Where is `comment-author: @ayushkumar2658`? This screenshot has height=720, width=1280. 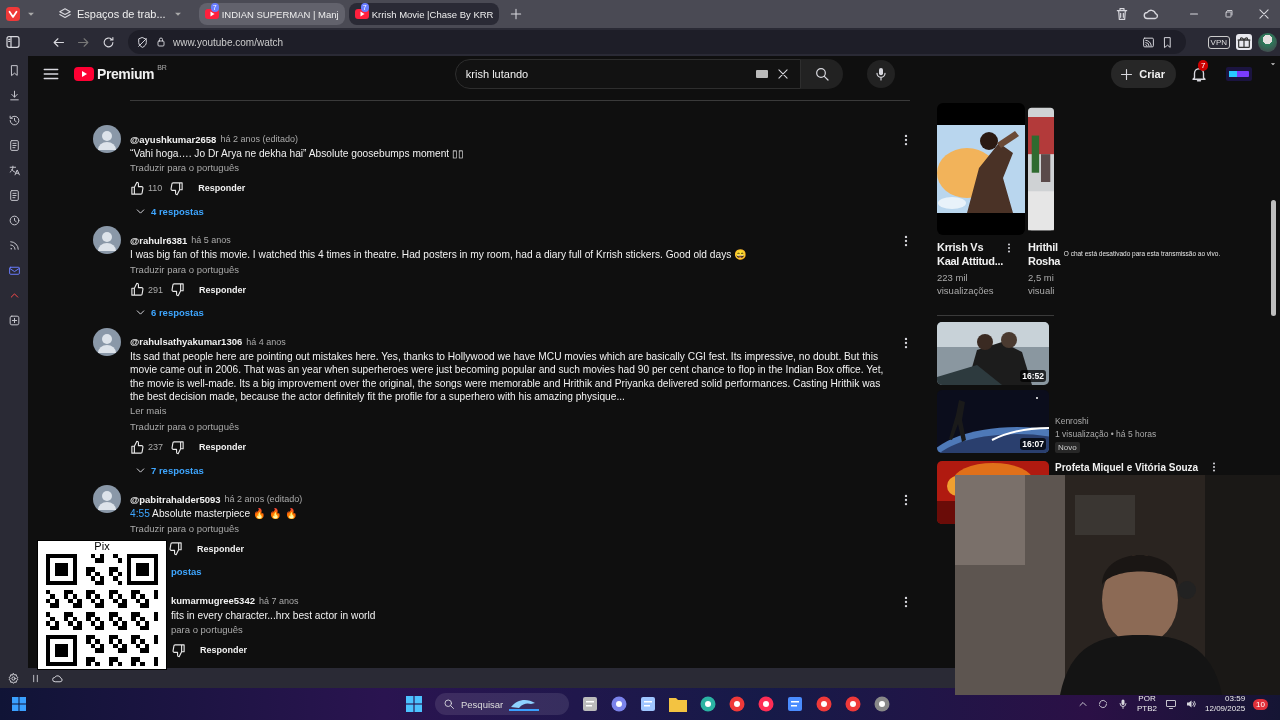 comment-author: @ayushkumar2658 is located at coordinates (173, 139).